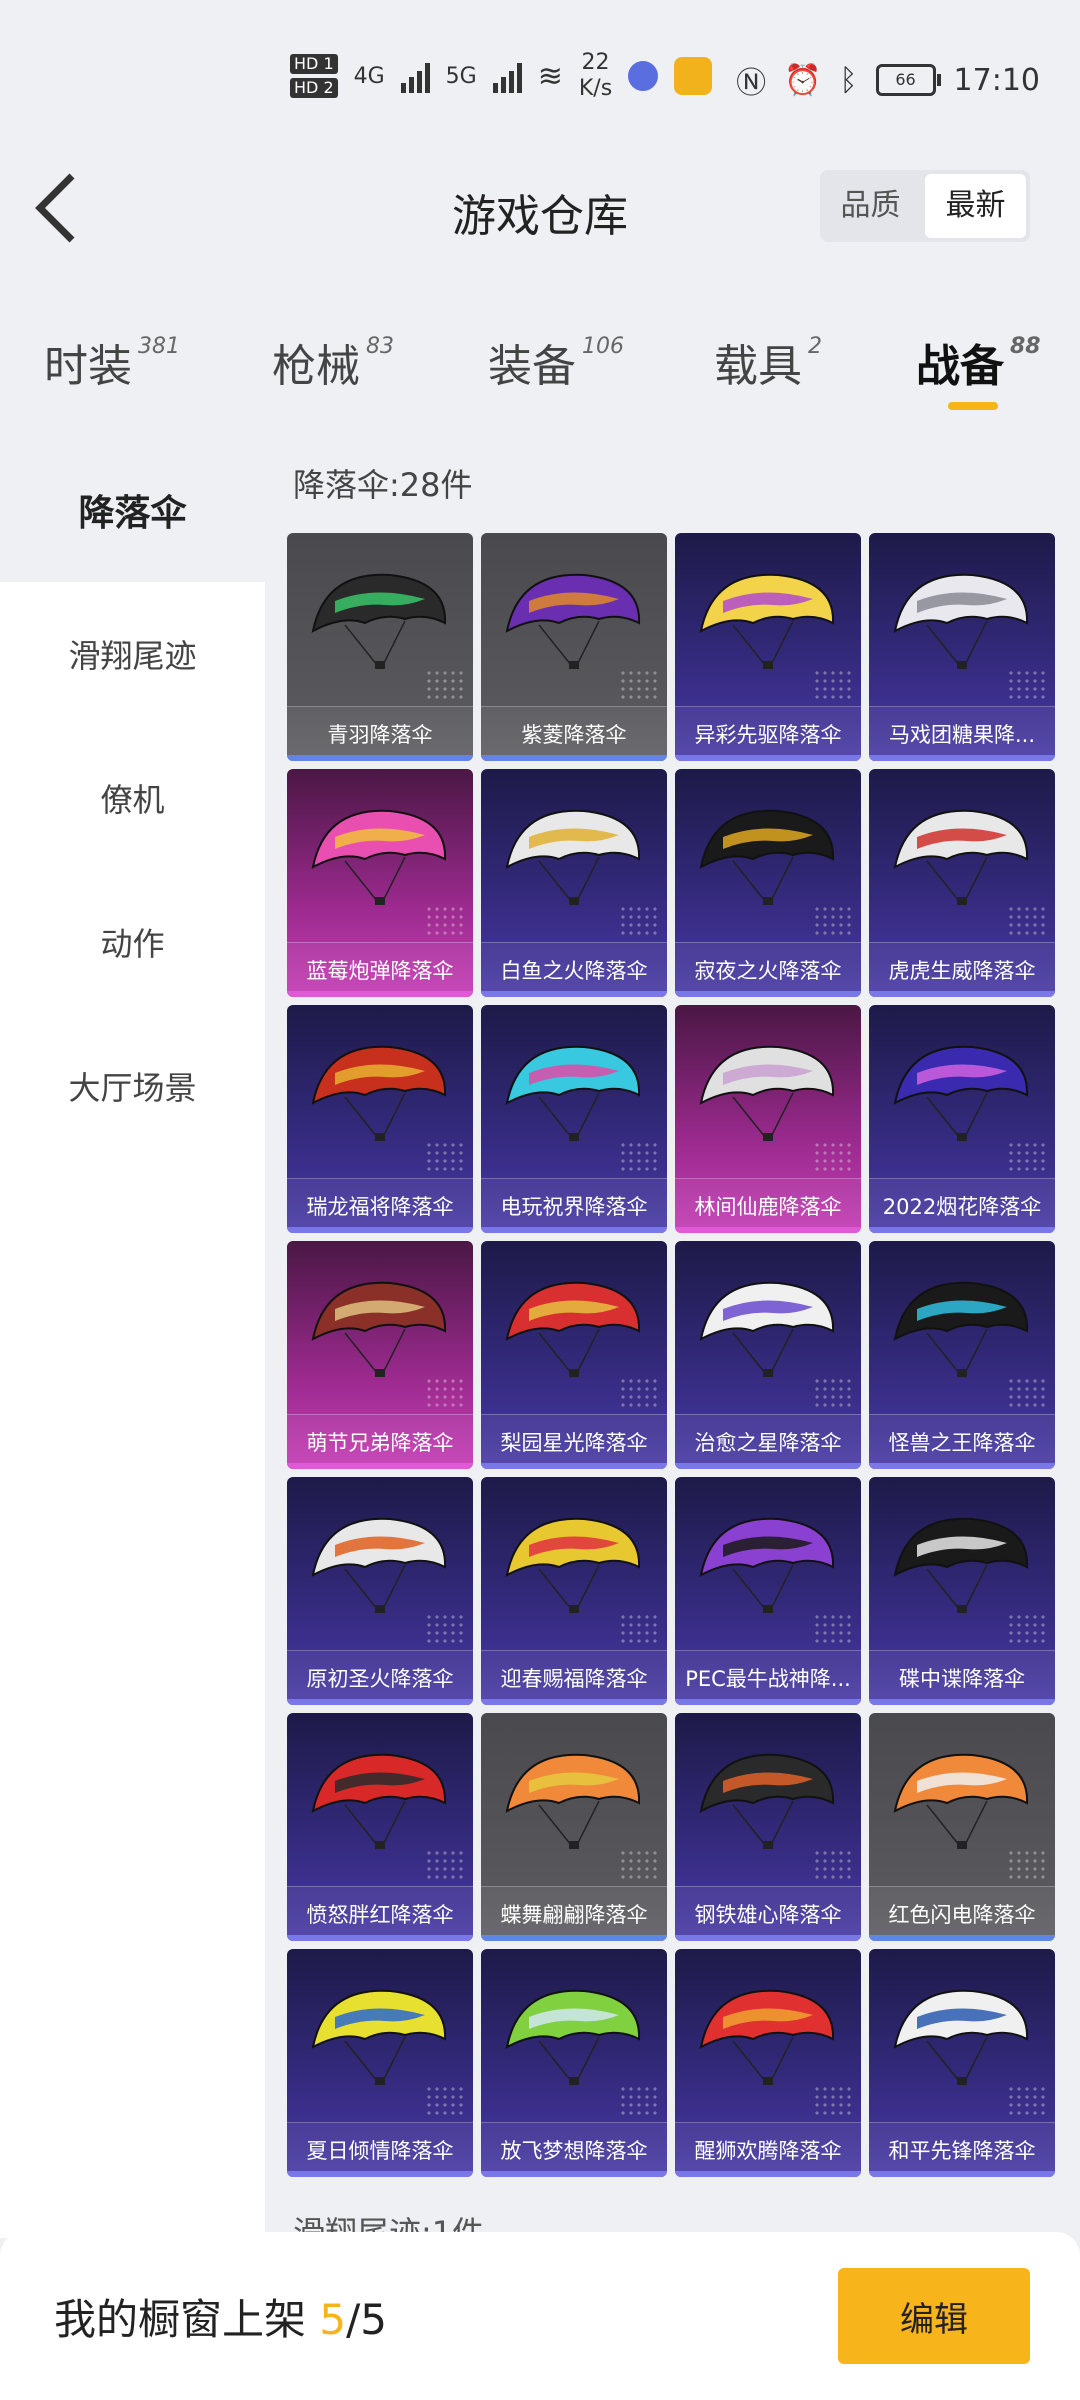  I want to click on parachute-item-card: 醒狮欢腾降落伞, so click(768, 2063).